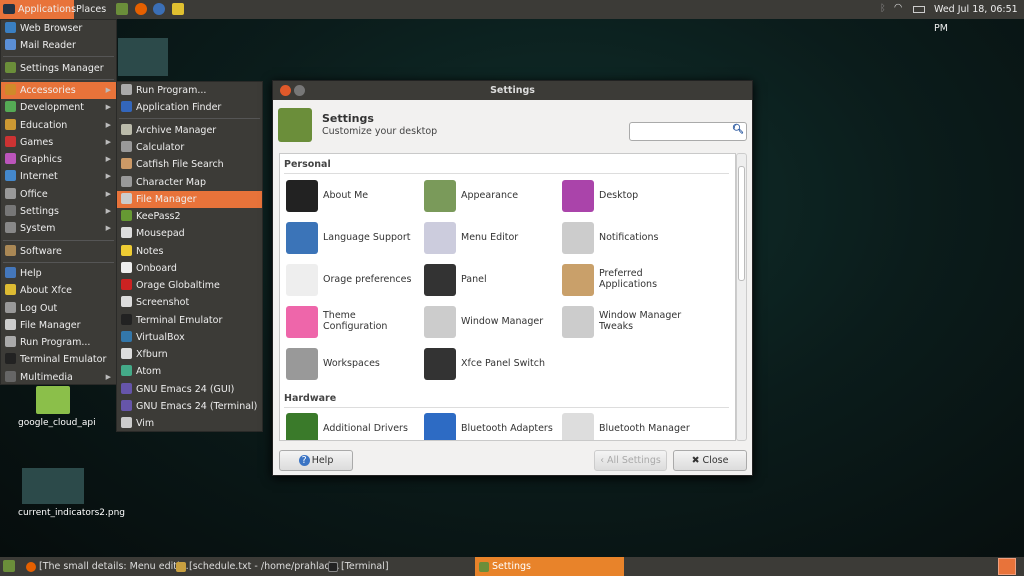 The image size is (1024, 576). Describe the element at coordinates (492, 323) in the screenshot. I see `settings-item-window-manager: Window Manager` at that location.